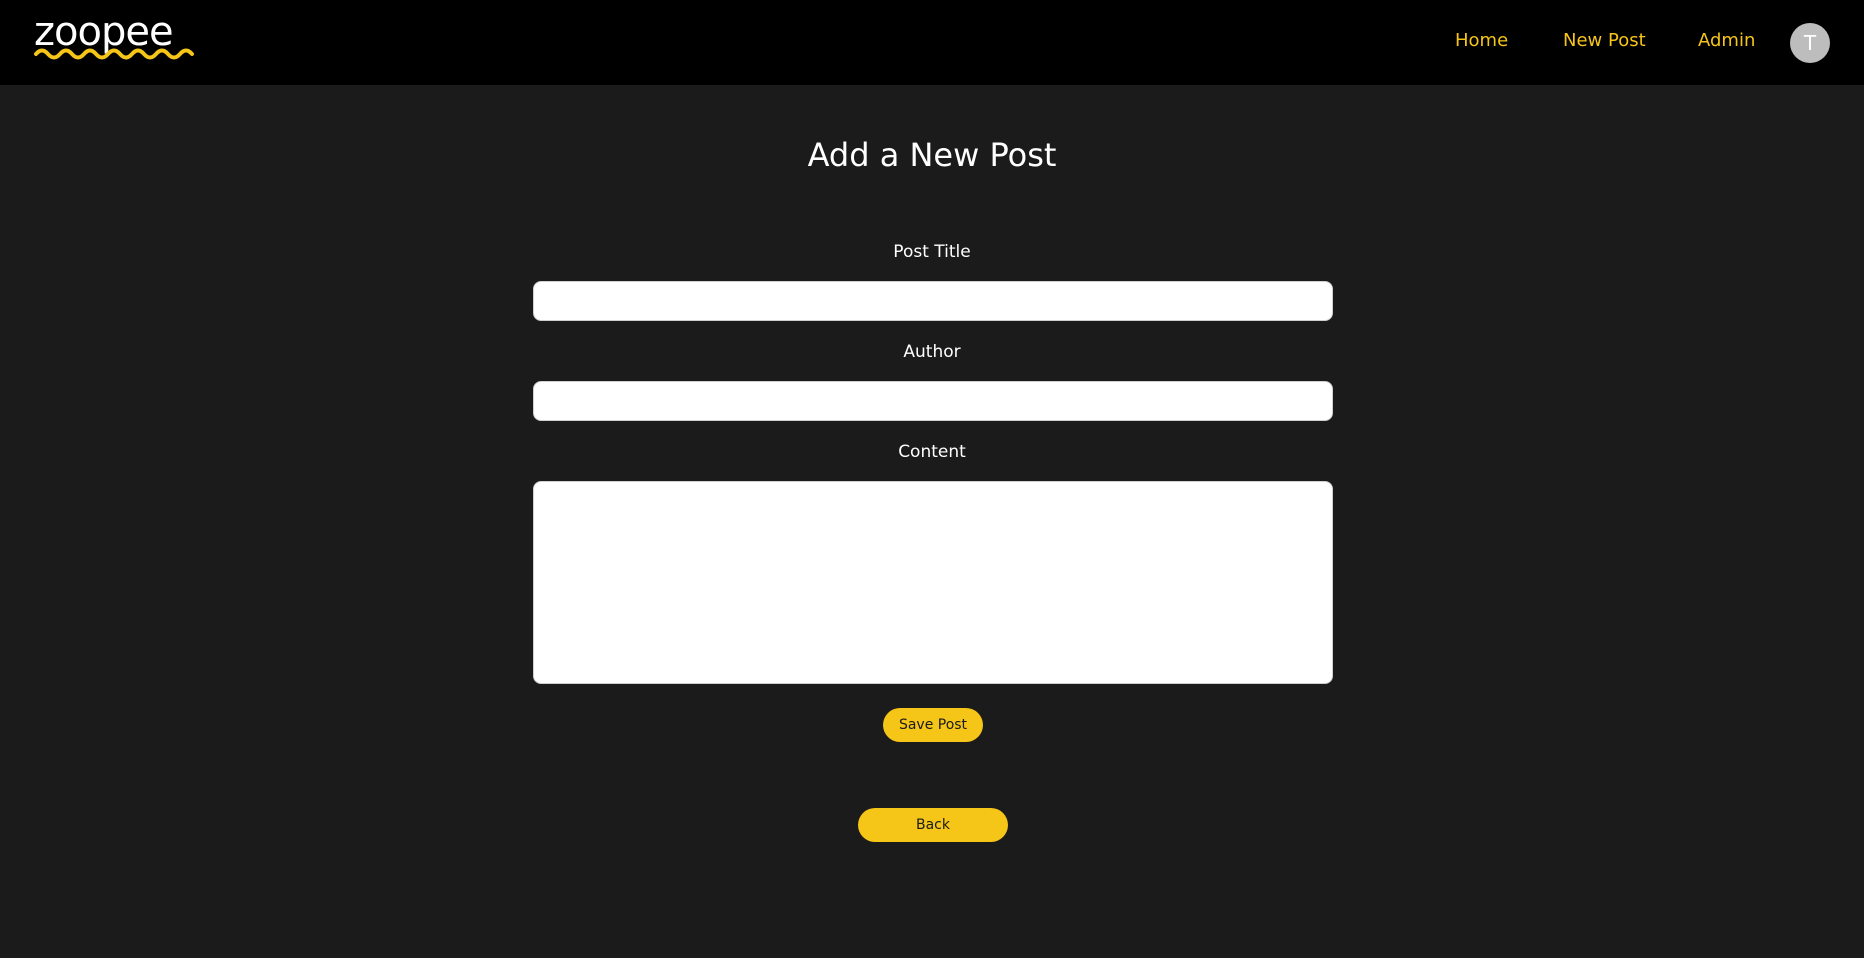  I want to click on nav-link-new-post: New Post, so click(1604, 41).